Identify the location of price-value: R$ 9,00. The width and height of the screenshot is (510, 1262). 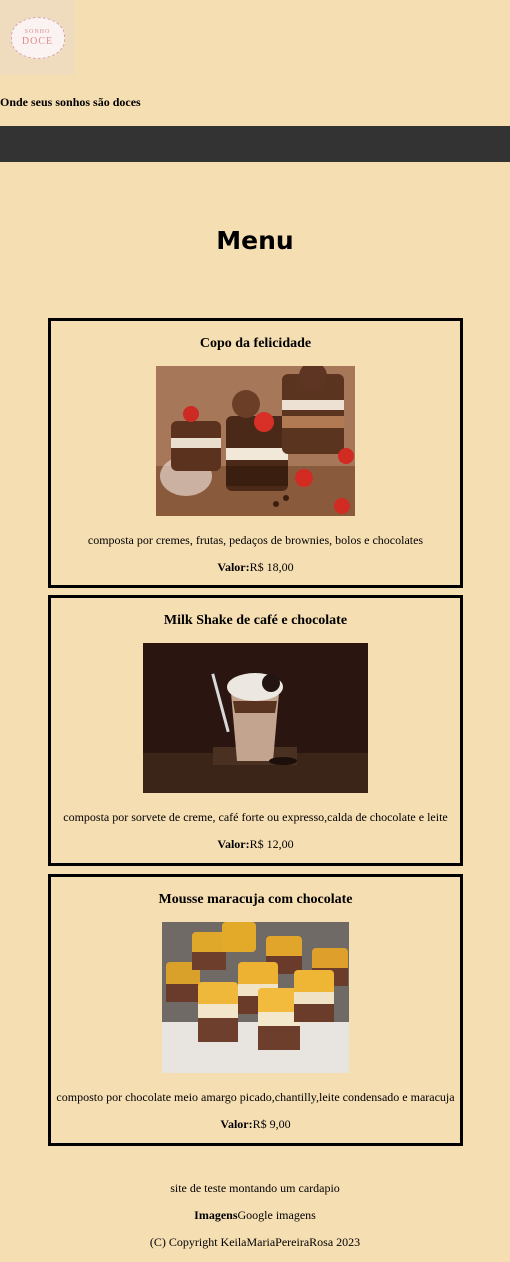
(271, 1124).